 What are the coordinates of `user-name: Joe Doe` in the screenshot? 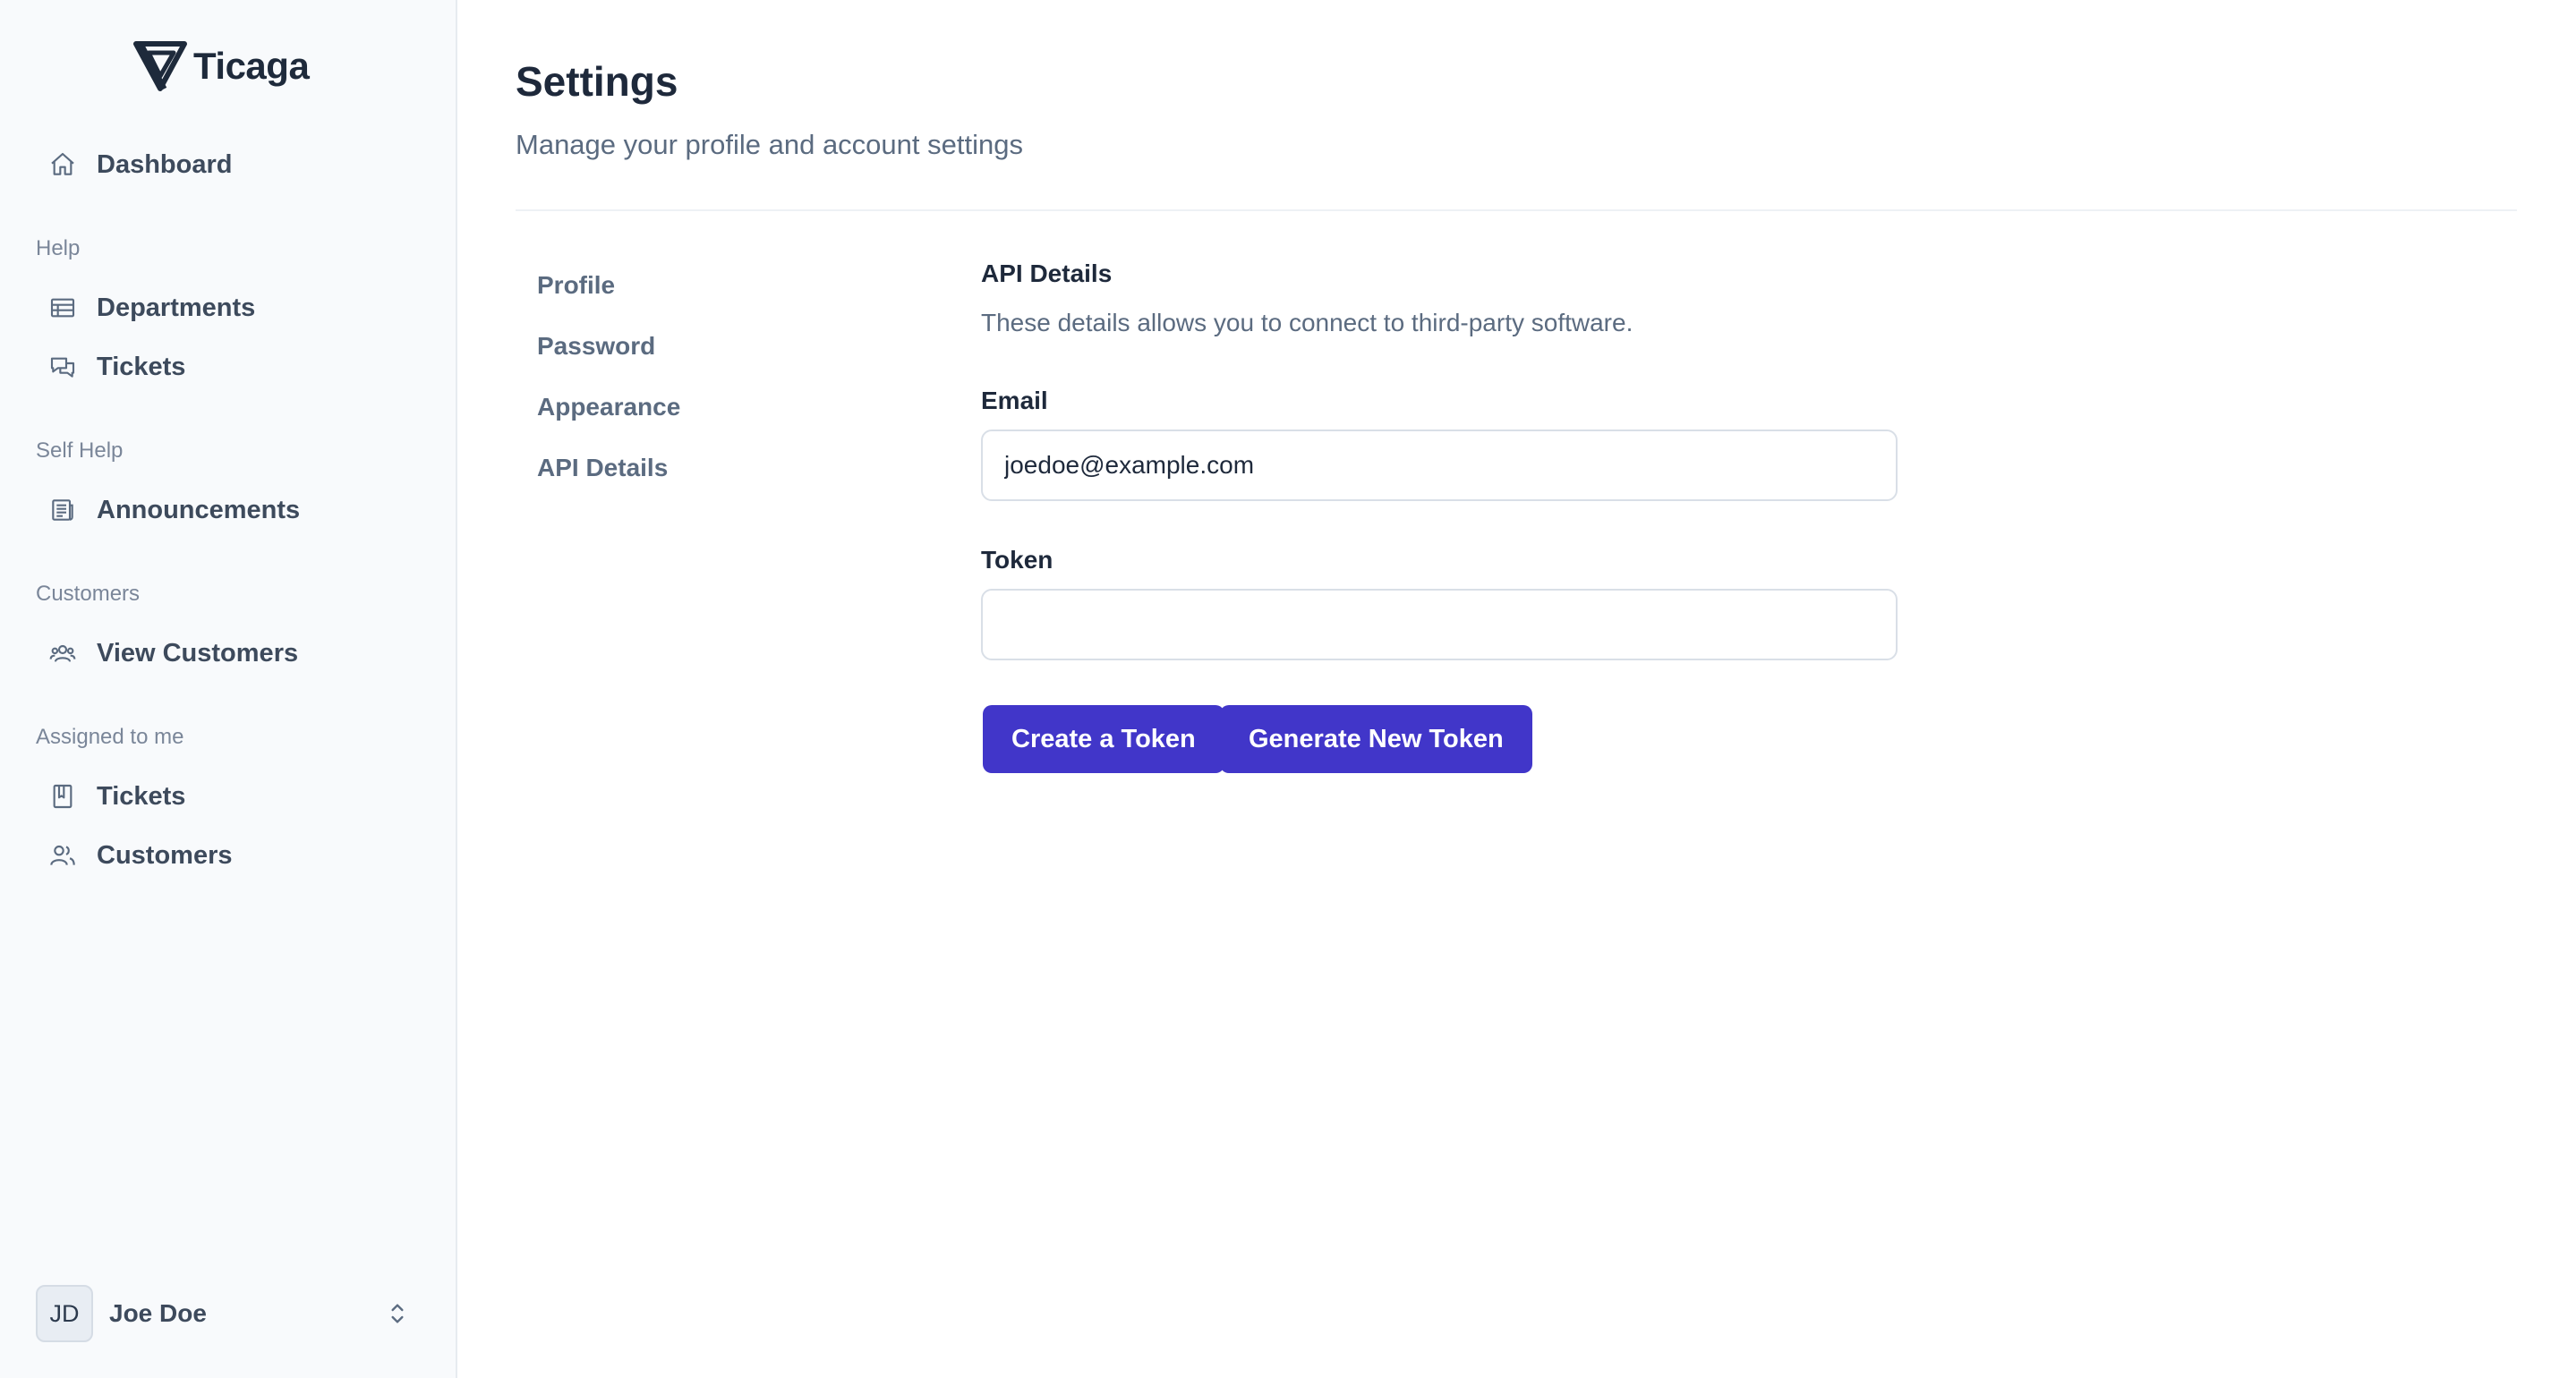 It's located at (158, 1313).